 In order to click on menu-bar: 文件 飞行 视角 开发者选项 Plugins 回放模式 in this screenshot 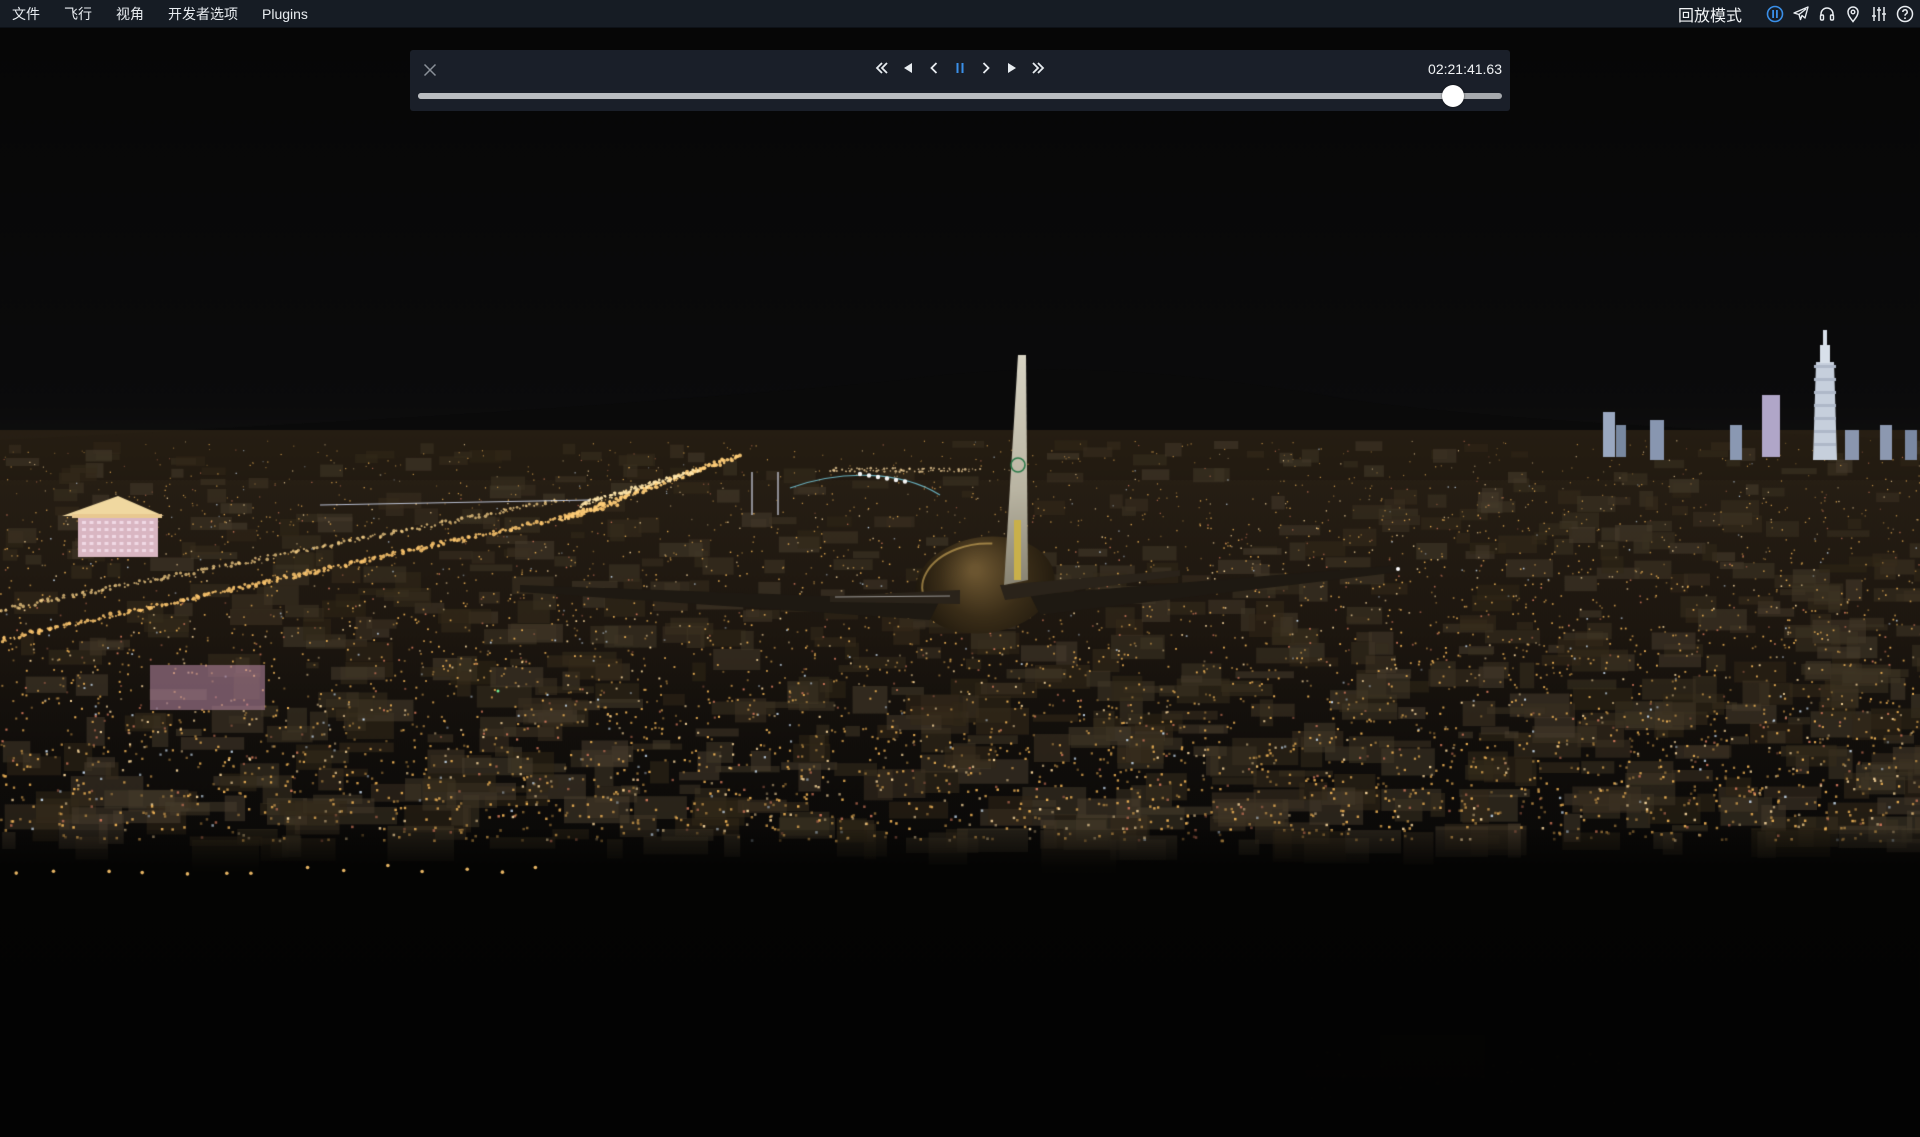, I will do `click(960, 14)`.